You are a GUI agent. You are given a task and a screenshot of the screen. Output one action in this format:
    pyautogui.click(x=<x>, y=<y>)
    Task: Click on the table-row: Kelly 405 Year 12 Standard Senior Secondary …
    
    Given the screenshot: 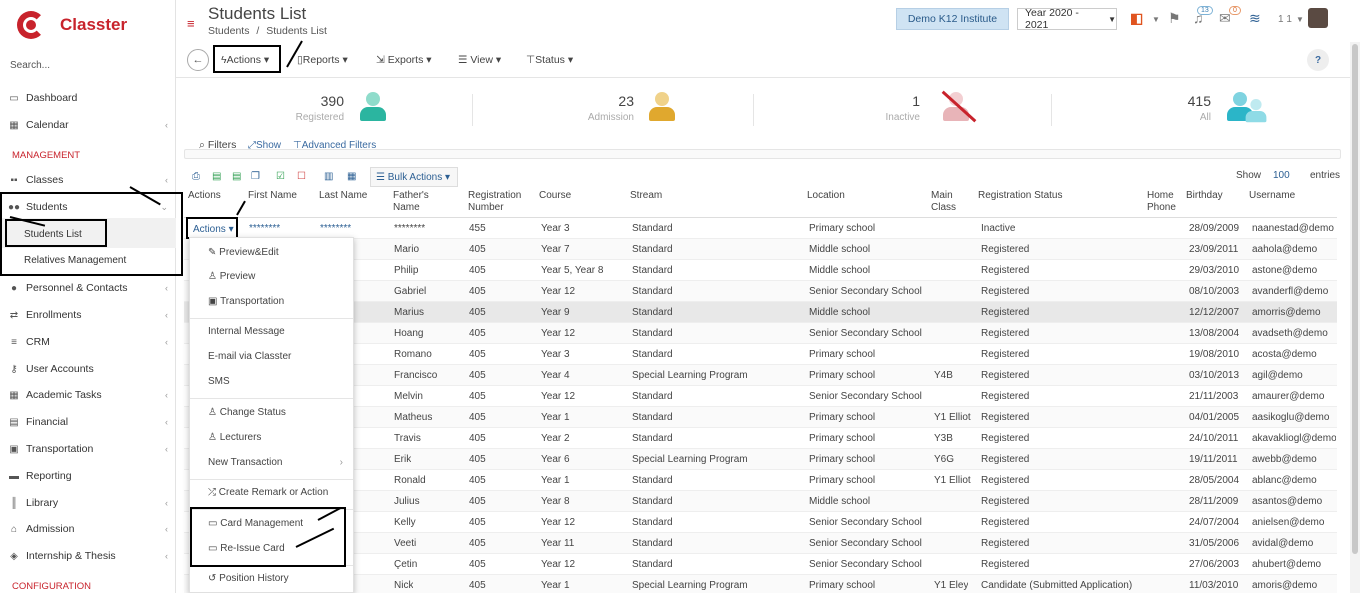 What is the action you would take?
    pyautogui.click(x=760, y=522)
    